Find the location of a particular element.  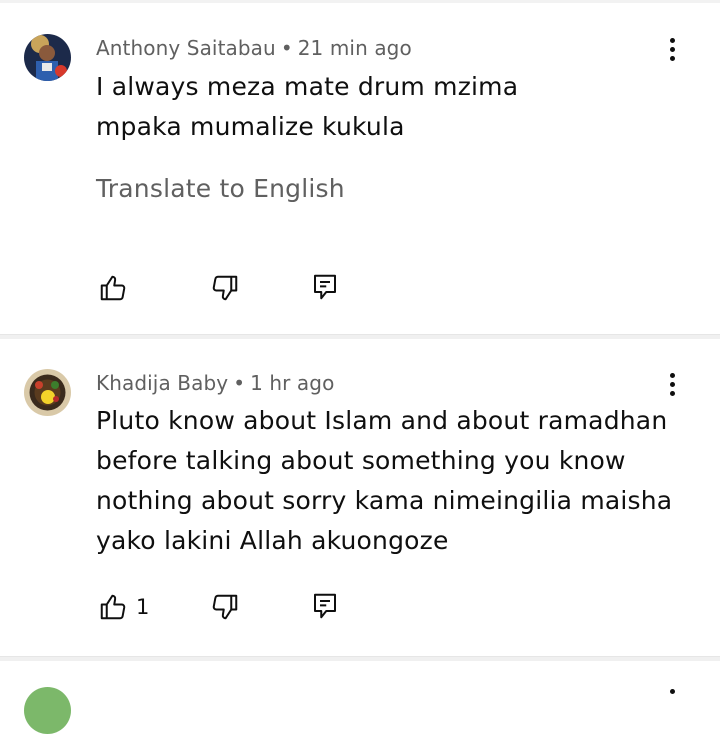

timestamp: 1 hr ago is located at coordinates (292, 383).